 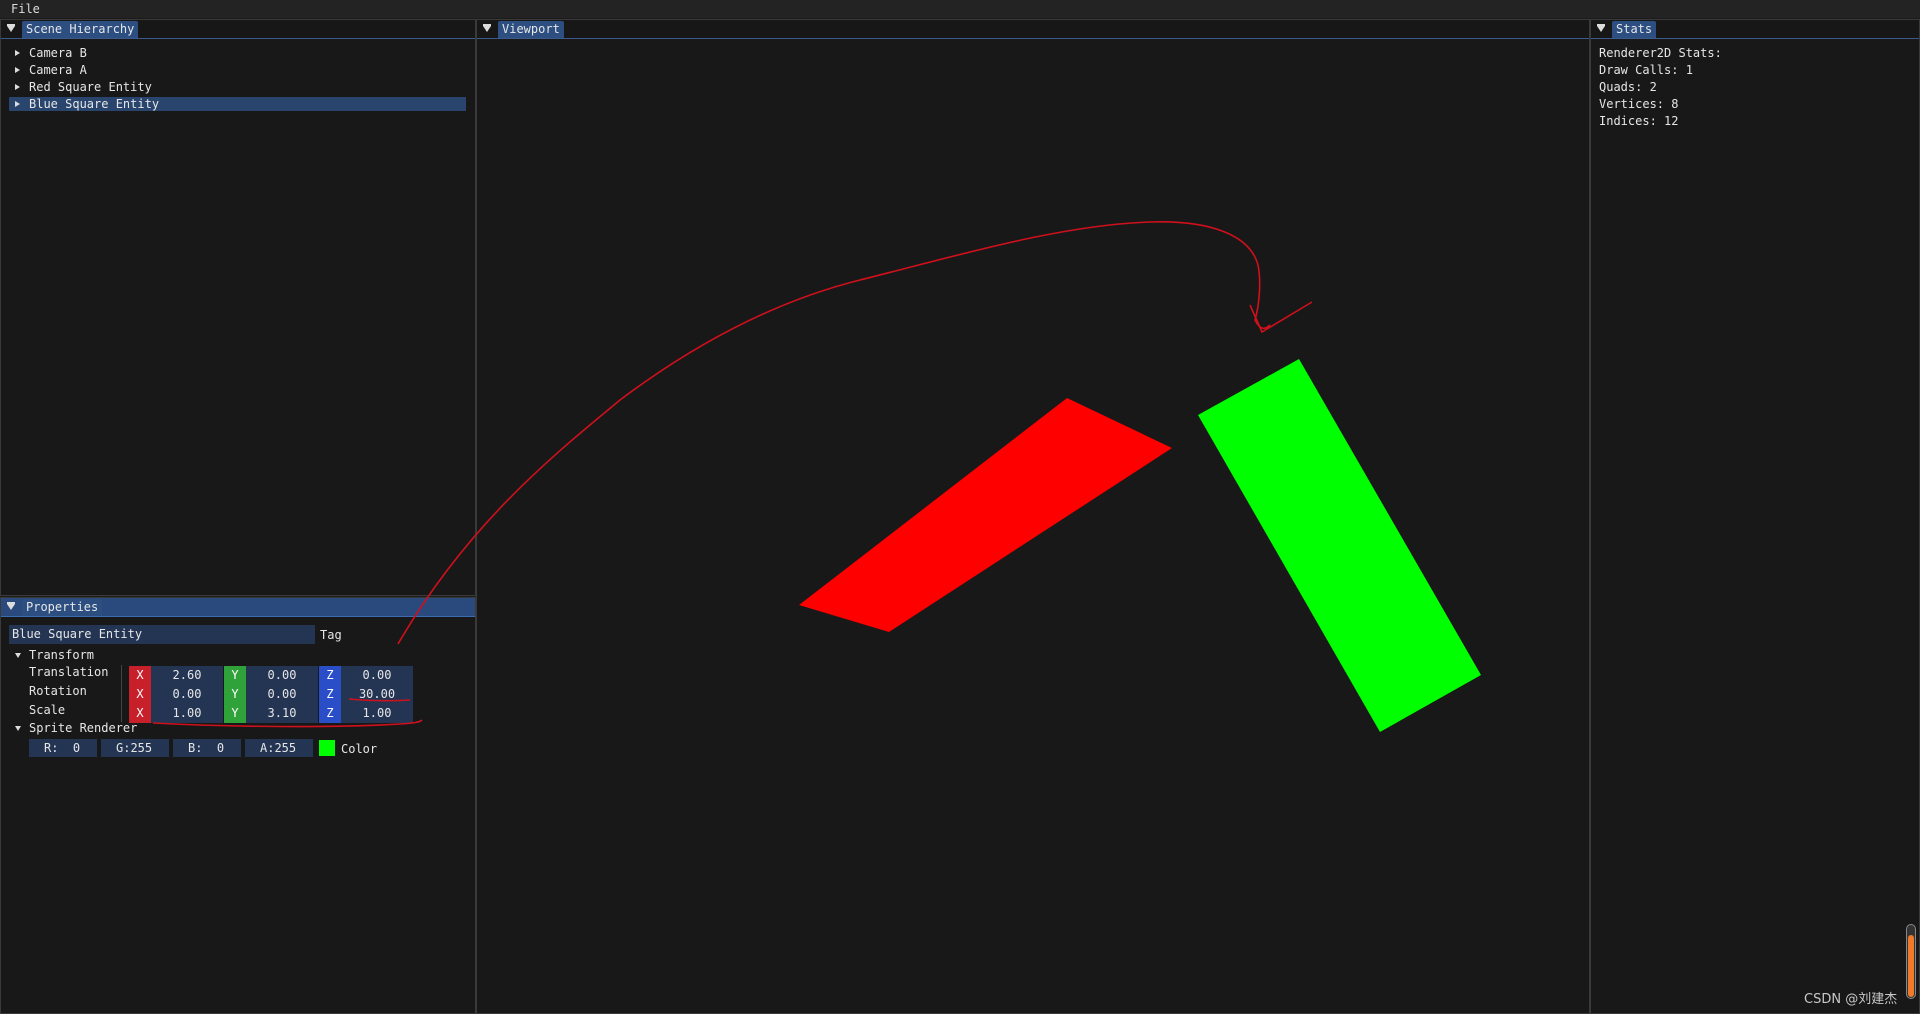 What do you see at coordinates (1639, 104) in the screenshot?
I see `stats-vertices: Vertices: 8` at bounding box center [1639, 104].